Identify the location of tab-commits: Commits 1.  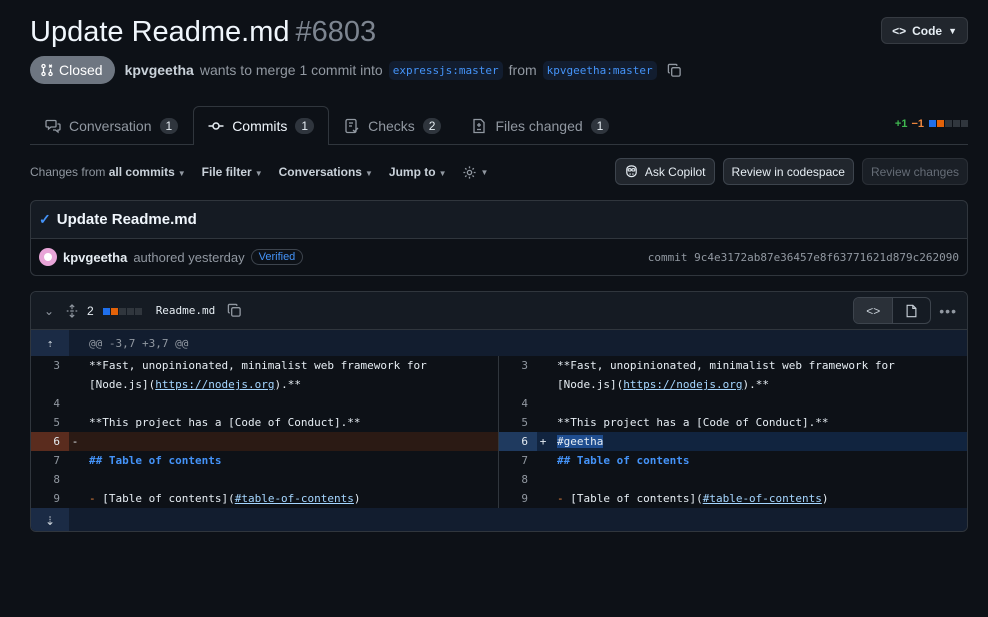
(261, 125).